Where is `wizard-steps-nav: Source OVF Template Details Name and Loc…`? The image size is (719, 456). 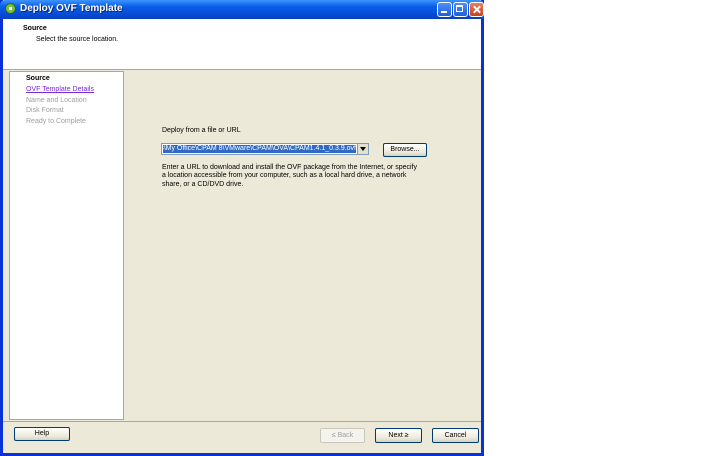
wizard-steps-nav: Source OVF Template Details Name and Loc… is located at coordinates (66, 245).